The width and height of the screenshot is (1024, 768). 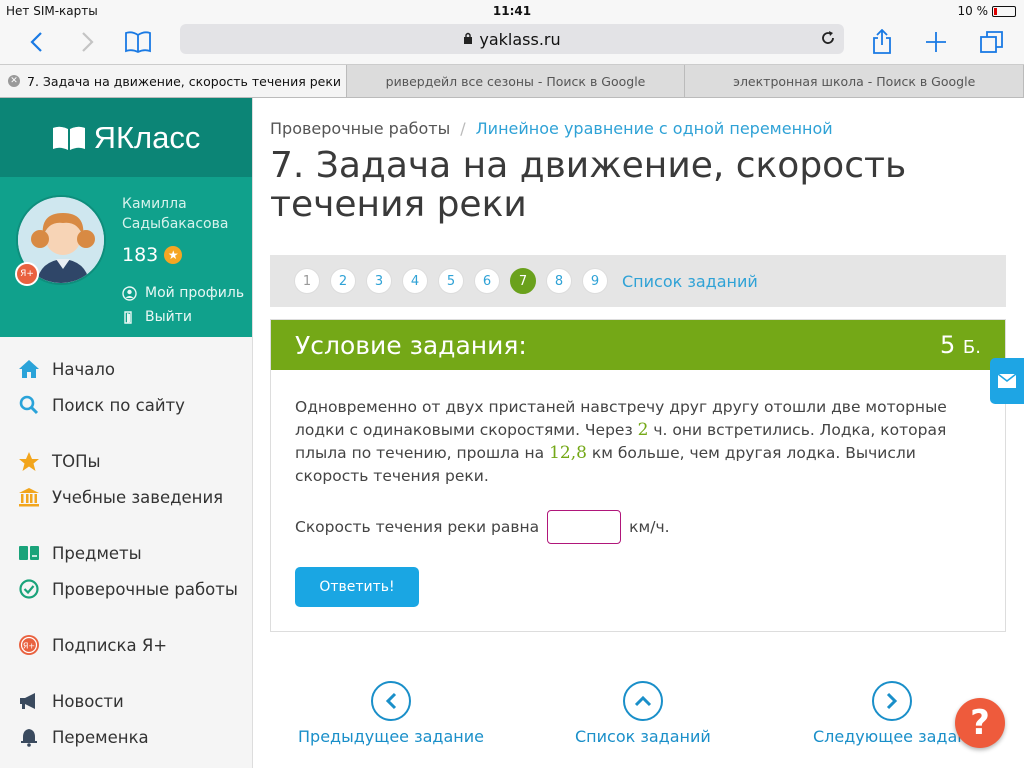 I want to click on user-icon, so click(x=129, y=293).